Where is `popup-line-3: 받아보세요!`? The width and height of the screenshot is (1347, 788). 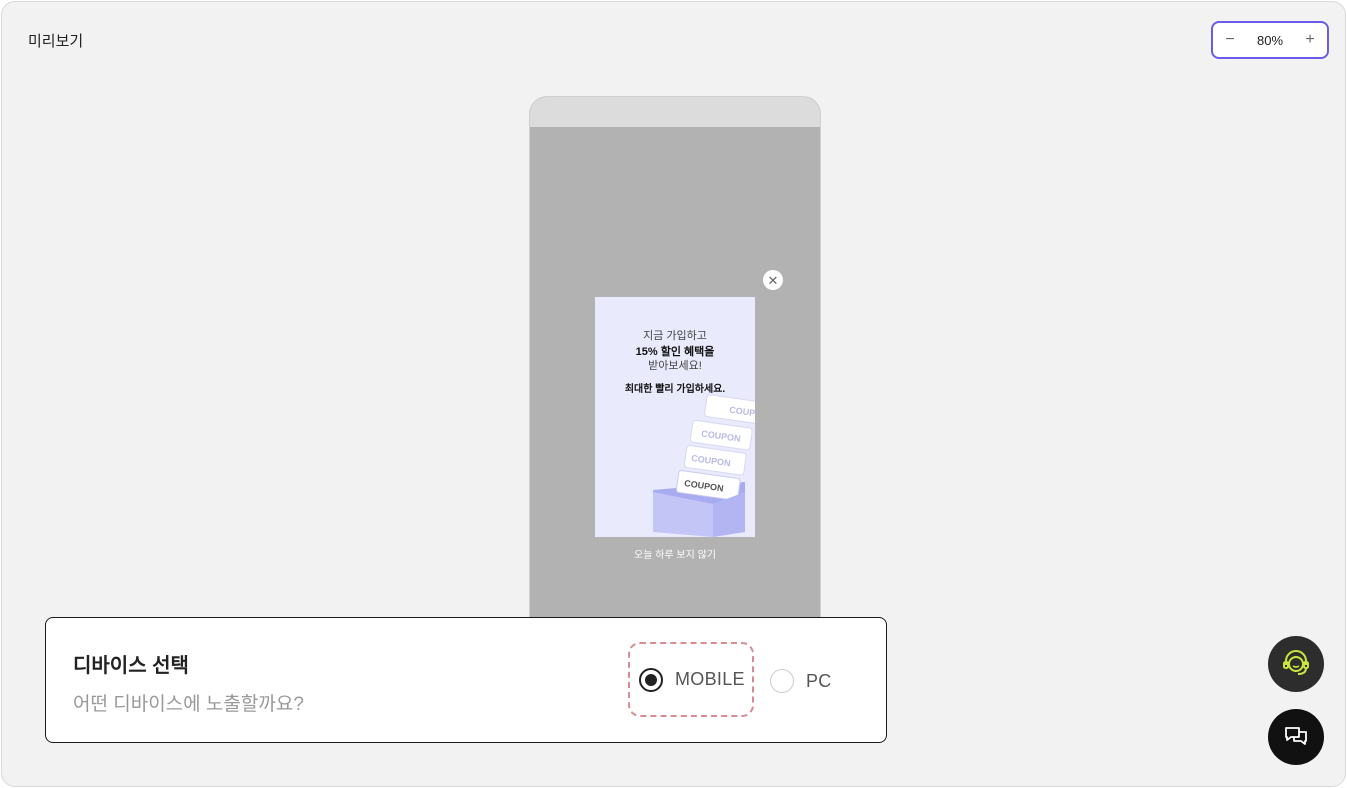
popup-line-3: 받아보세요! is located at coordinates (675, 366).